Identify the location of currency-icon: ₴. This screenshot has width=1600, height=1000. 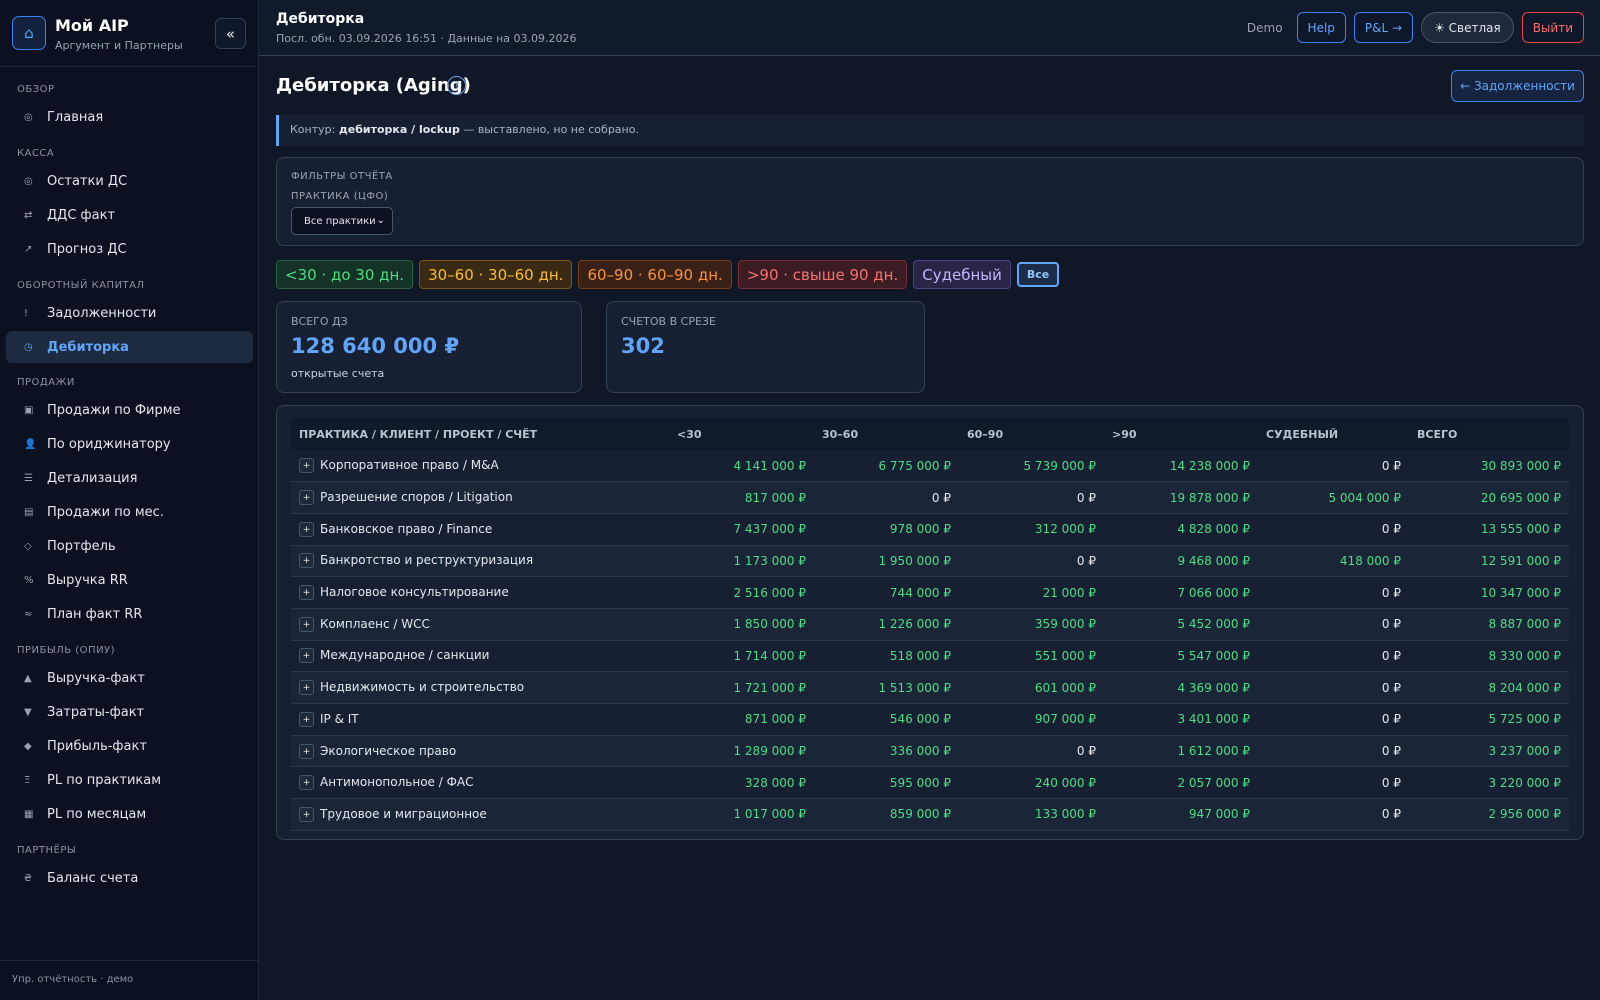
(28, 878).